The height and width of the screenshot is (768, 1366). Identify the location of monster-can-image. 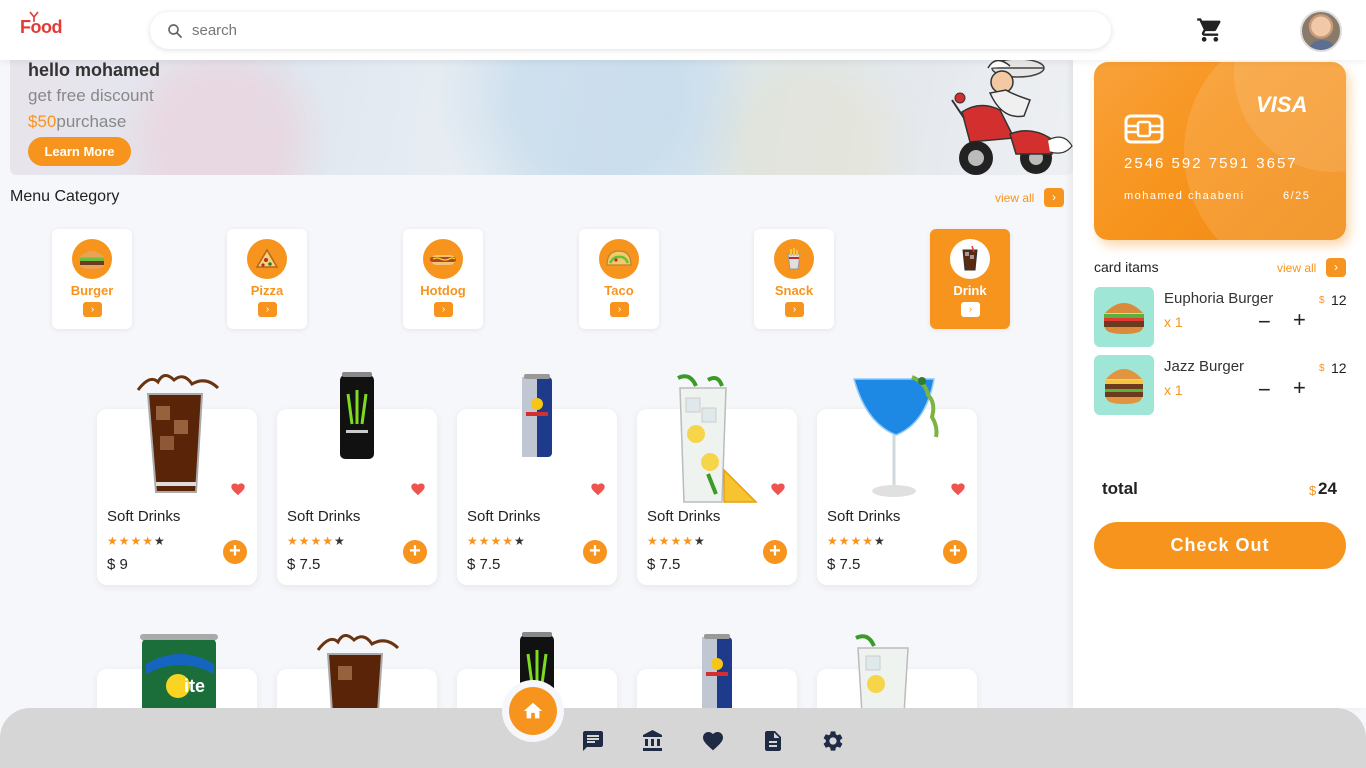
(357, 415).